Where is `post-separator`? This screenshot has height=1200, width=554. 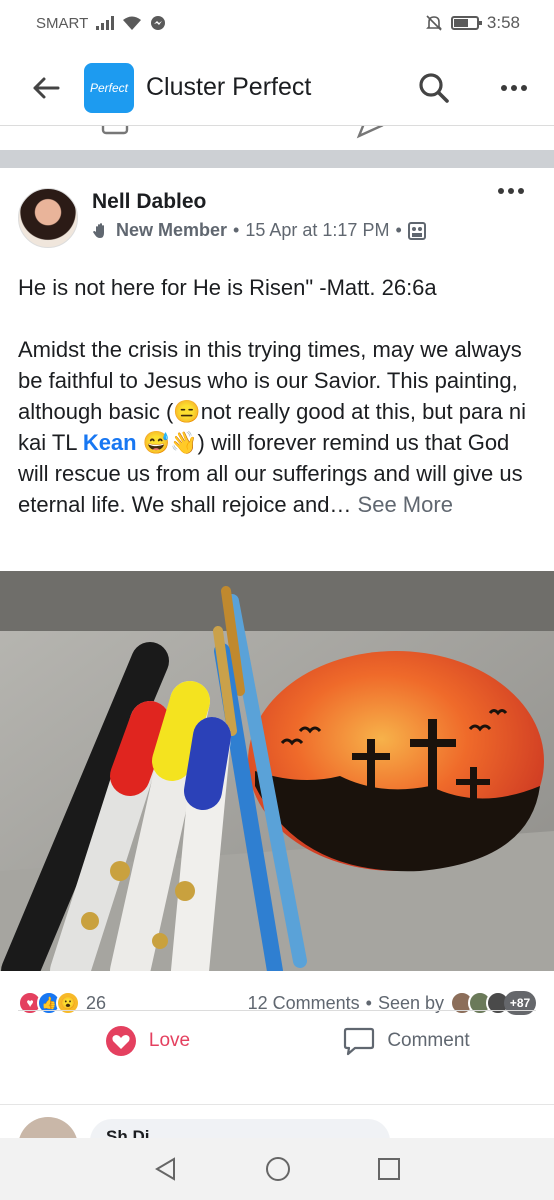
post-separator is located at coordinates (277, 159).